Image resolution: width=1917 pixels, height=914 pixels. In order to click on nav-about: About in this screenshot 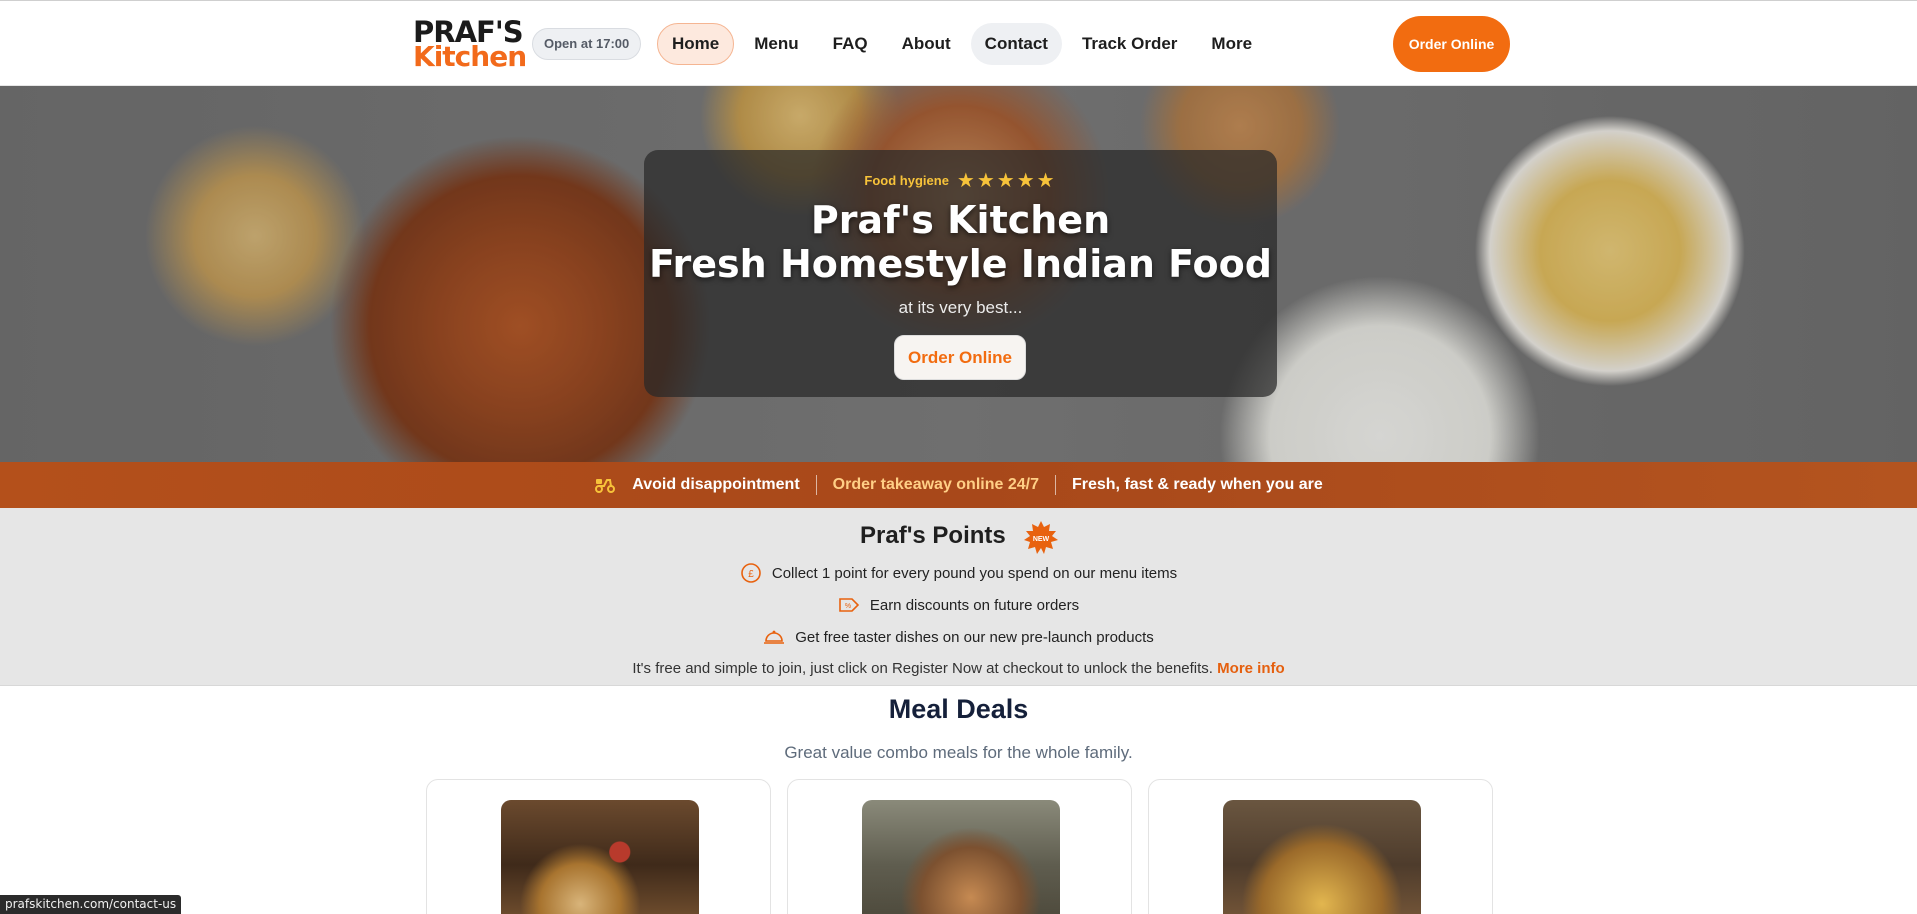, I will do `click(926, 44)`.